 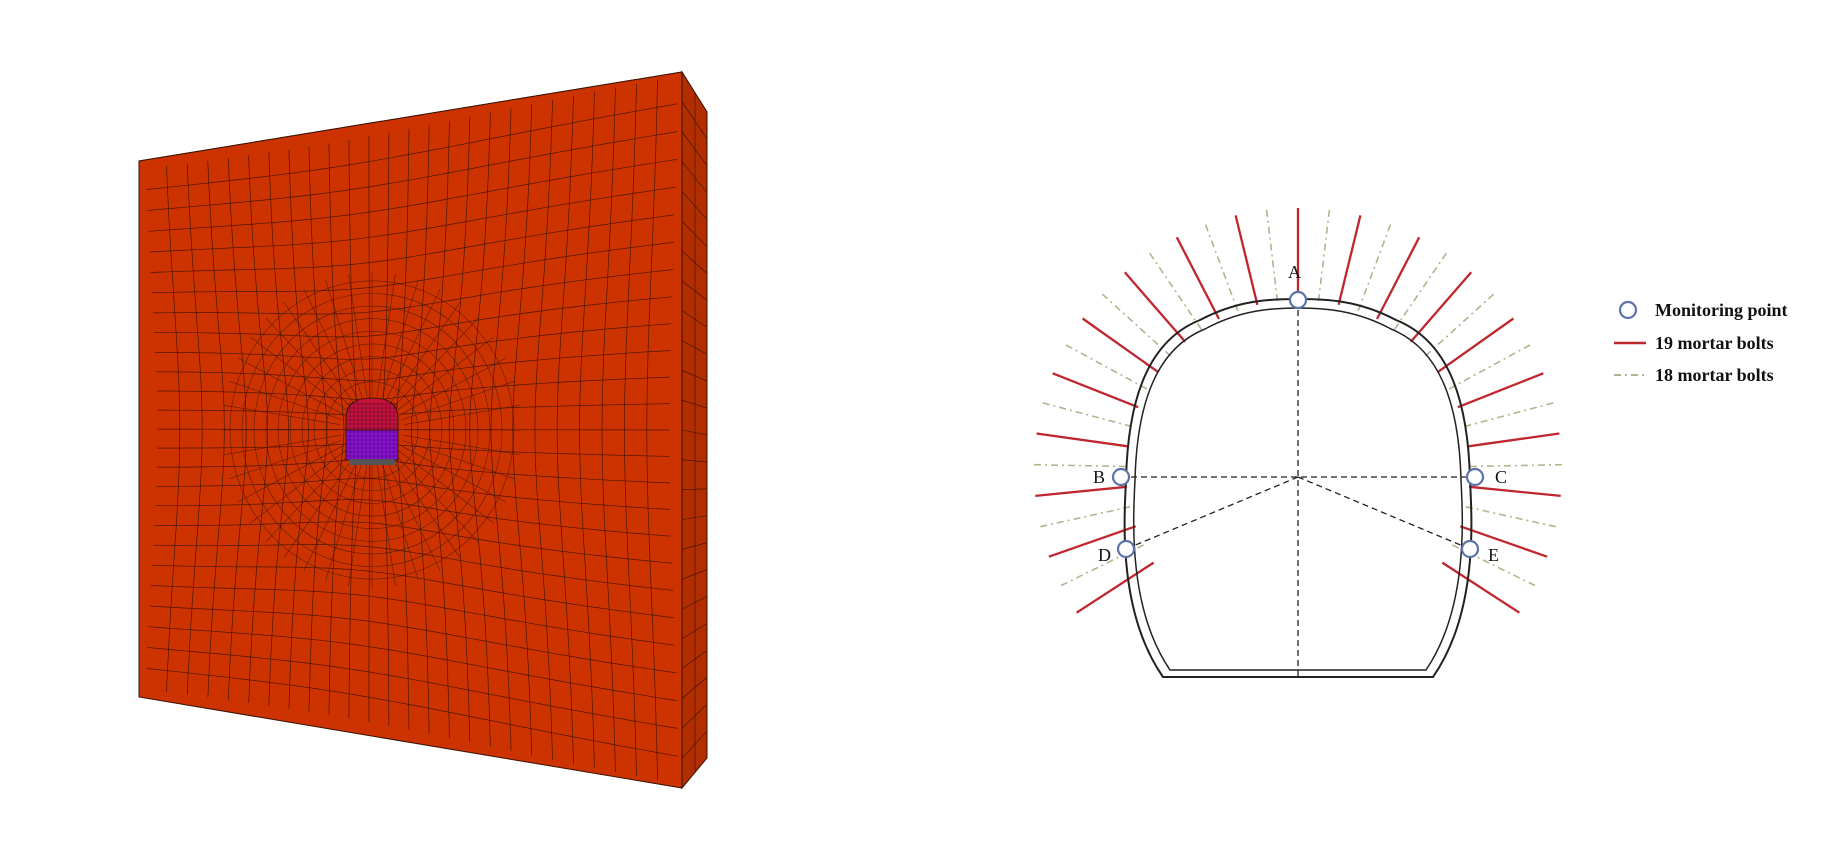 I want to click on monitoring-point-a-label: A, so click(x=1294, y=272).